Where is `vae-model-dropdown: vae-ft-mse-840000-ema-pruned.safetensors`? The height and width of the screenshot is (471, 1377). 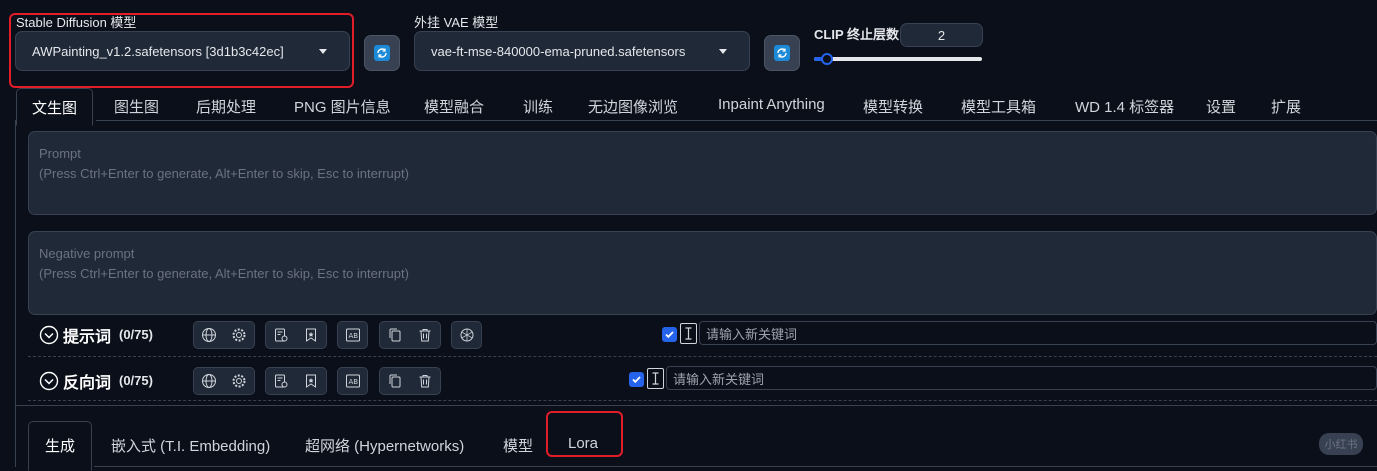 vae-model-dropdown: vae-ft-mse-840000-ema-pruned.safetensors is located at coordinates (582, 51).